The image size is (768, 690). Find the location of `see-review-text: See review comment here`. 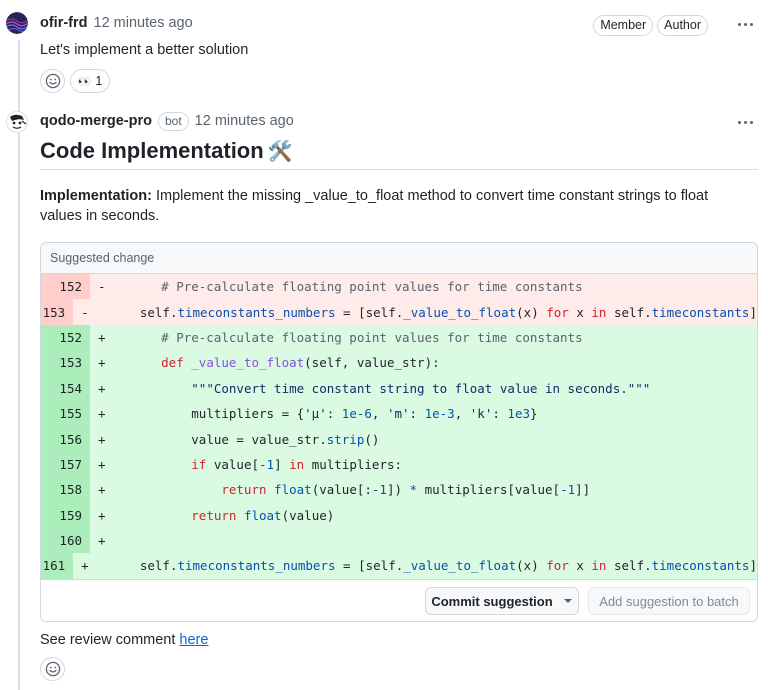

see-review-text: See review comment here is located at coordinates (124, 640).